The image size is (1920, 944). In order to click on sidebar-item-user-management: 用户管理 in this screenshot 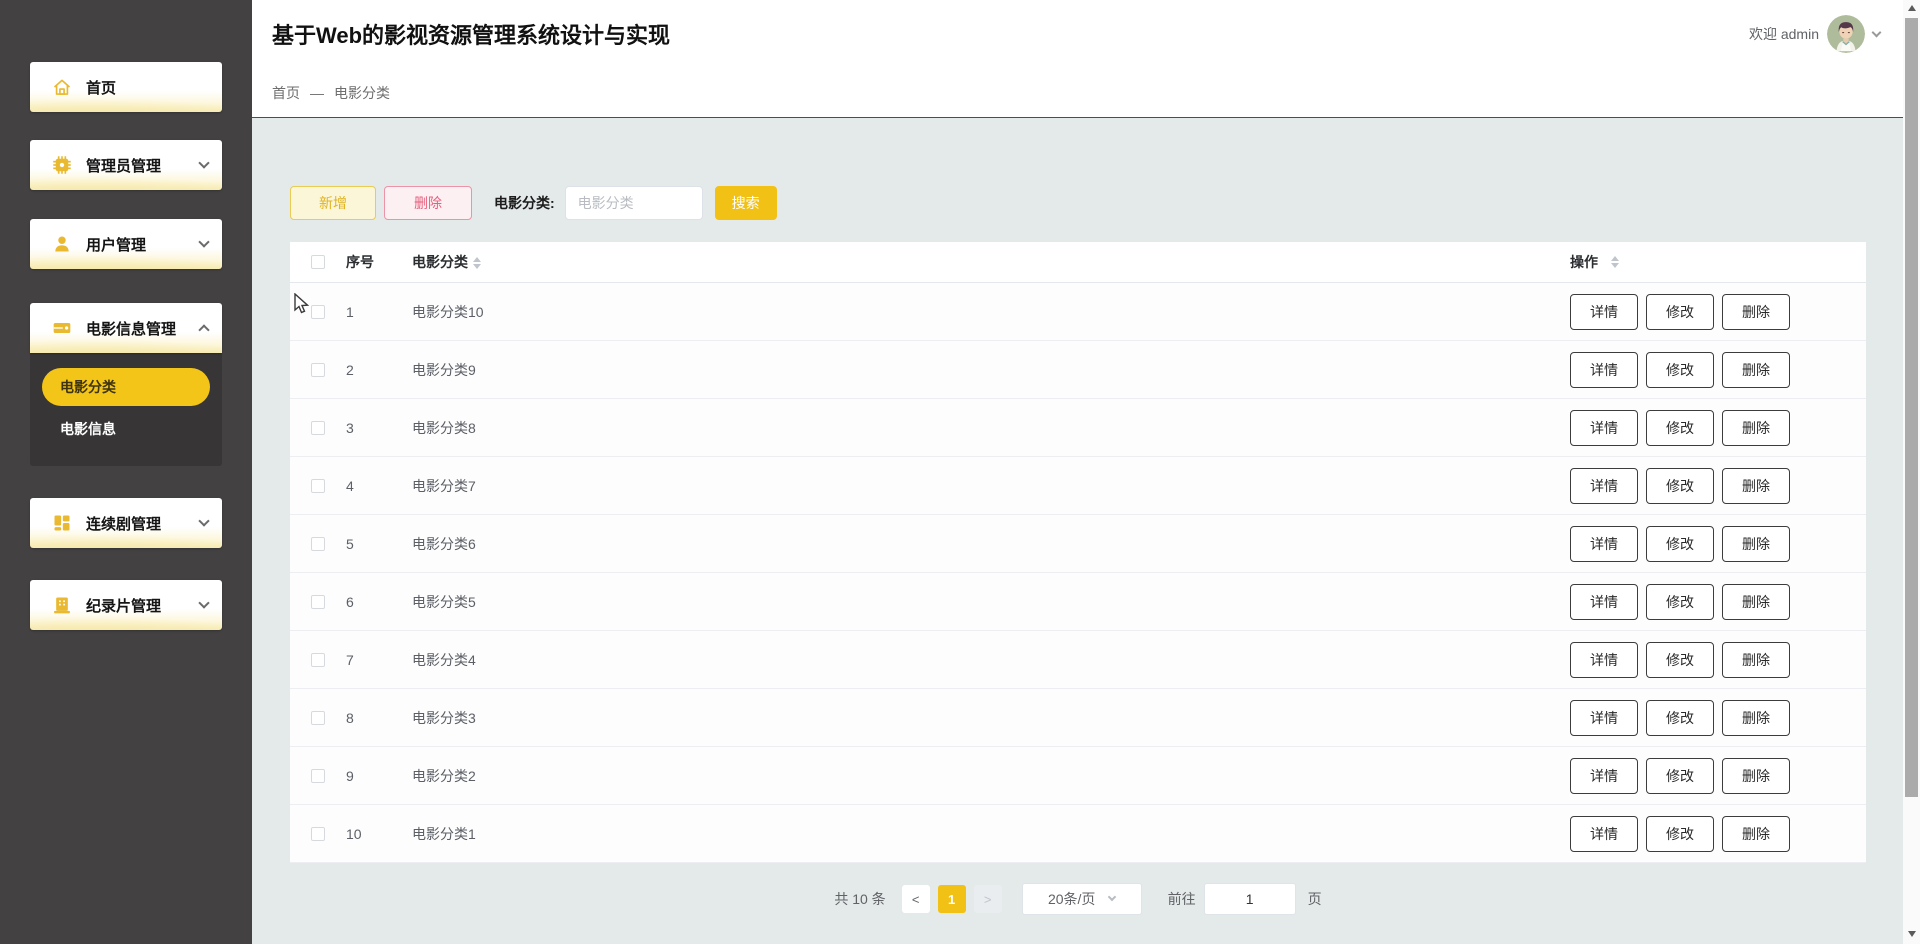, I will do `click(126, 244)`.